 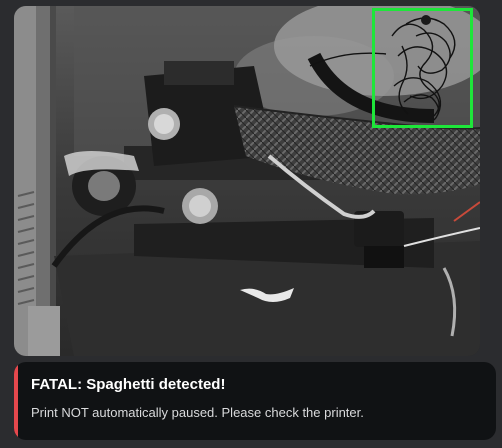 What do you see at coordinates (128, 384) in the screenshot?
I see `alert-title: FATAL: Spaghetti detected!` at bounding box center [128, 384].